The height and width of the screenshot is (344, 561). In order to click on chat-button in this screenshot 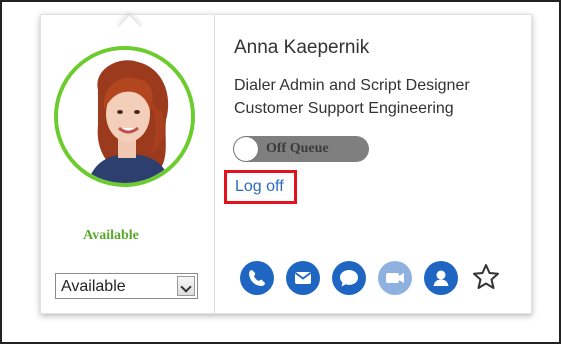, I will do `click(349, 278)`.